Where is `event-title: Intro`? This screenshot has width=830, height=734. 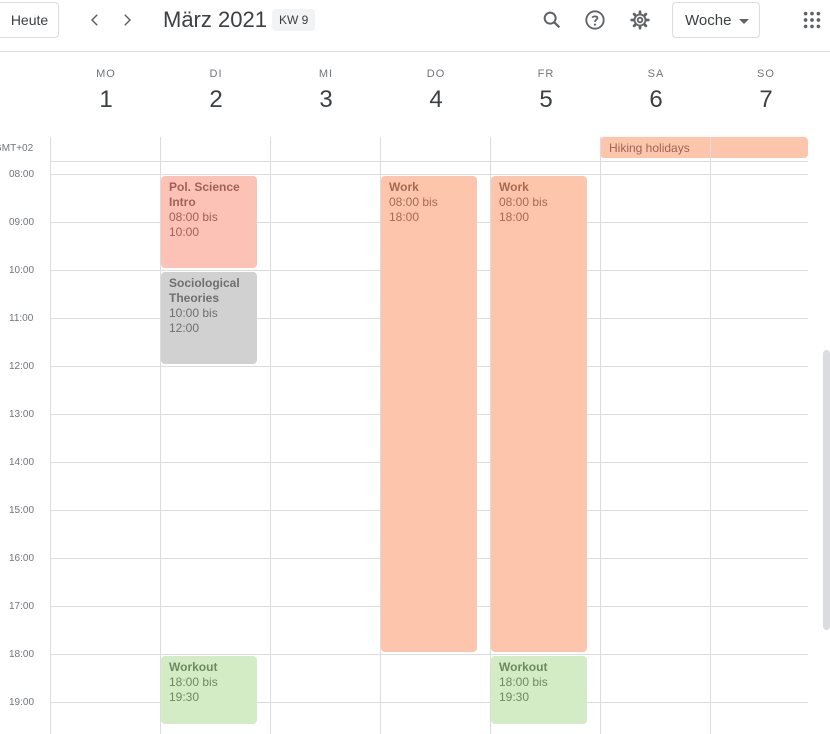
event-title: Intro is located at coordinates (182, 202).